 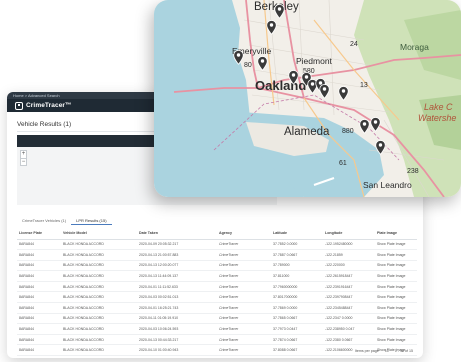 I want to click on items-per-page-select: 10, so click(x=387, y=351).